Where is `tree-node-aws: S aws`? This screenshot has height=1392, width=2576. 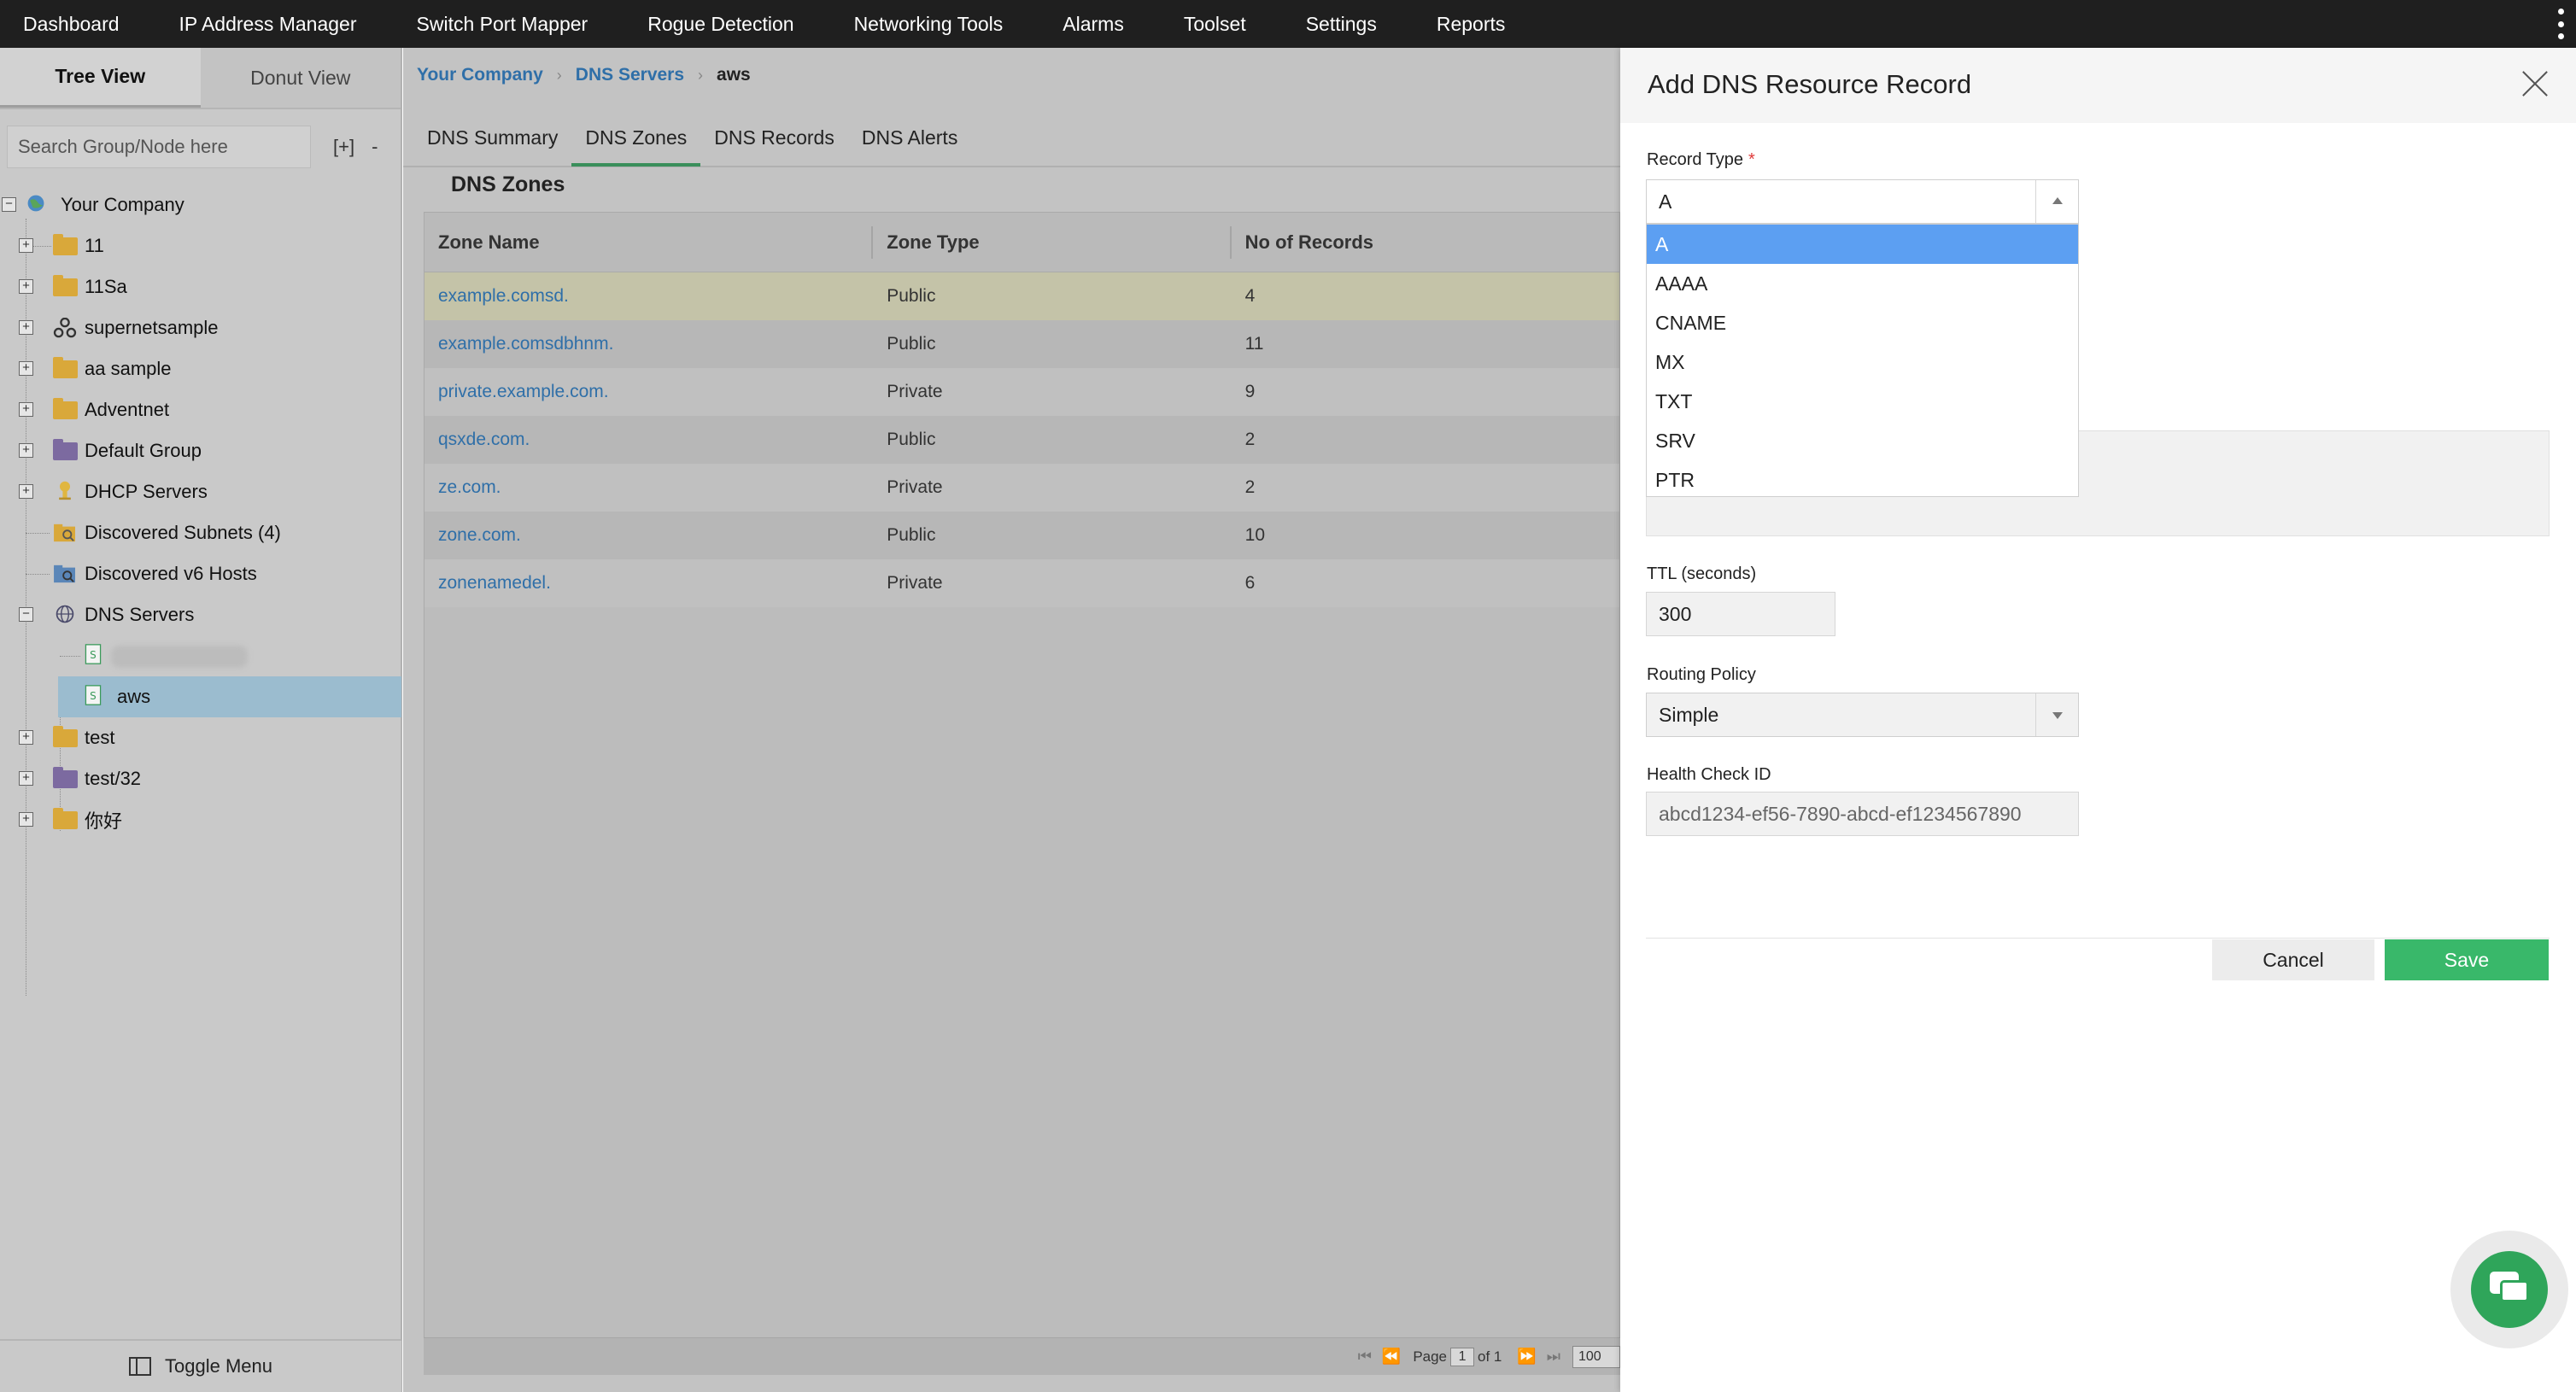
tree-node-aws: S aws is located at coordinates (229, 696).